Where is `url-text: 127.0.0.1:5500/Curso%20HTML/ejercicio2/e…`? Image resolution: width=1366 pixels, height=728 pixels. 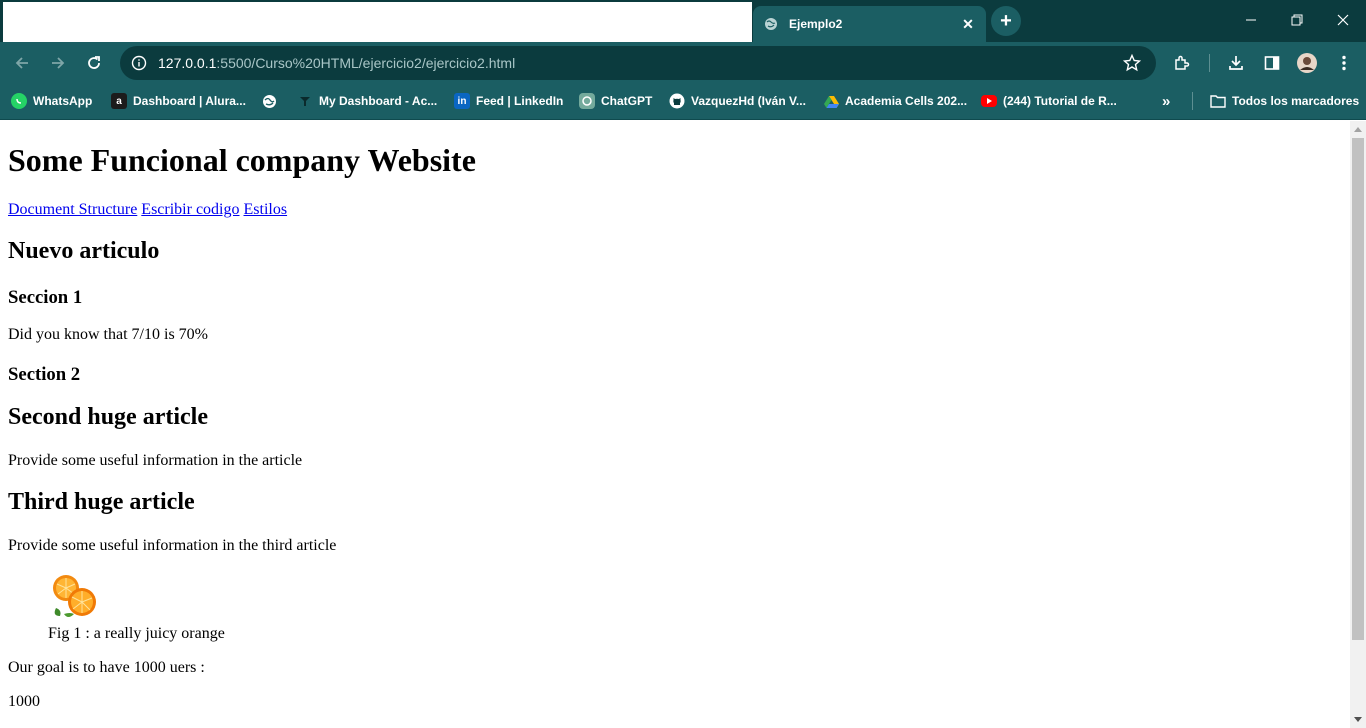 url-text: 127.0.0.1:5500/Curso%20HTML/ejercicio2/e… is located at coordinates (336, 63).